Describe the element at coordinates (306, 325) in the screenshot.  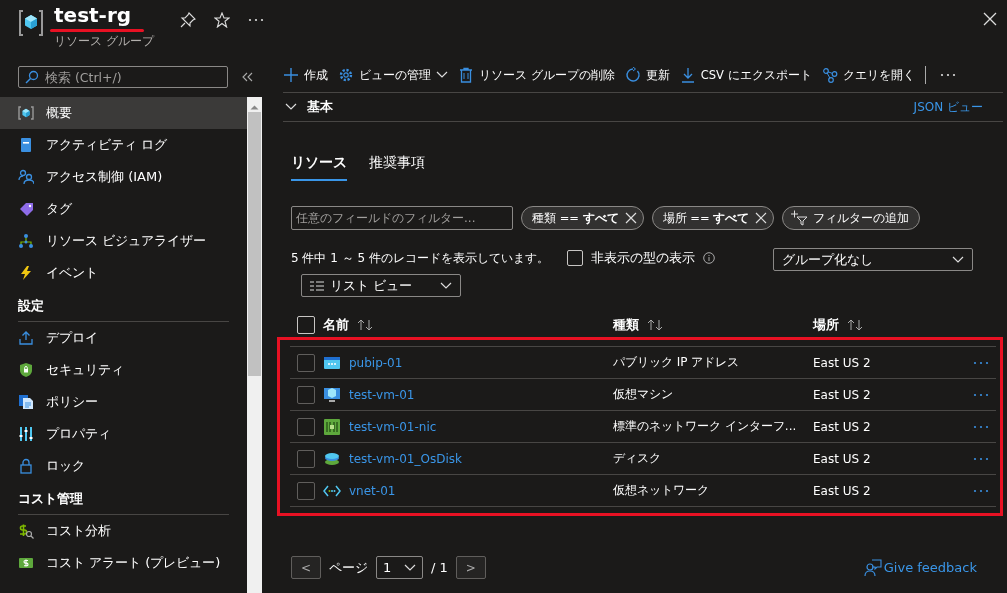
I see `select-all-checkbox` at that location.